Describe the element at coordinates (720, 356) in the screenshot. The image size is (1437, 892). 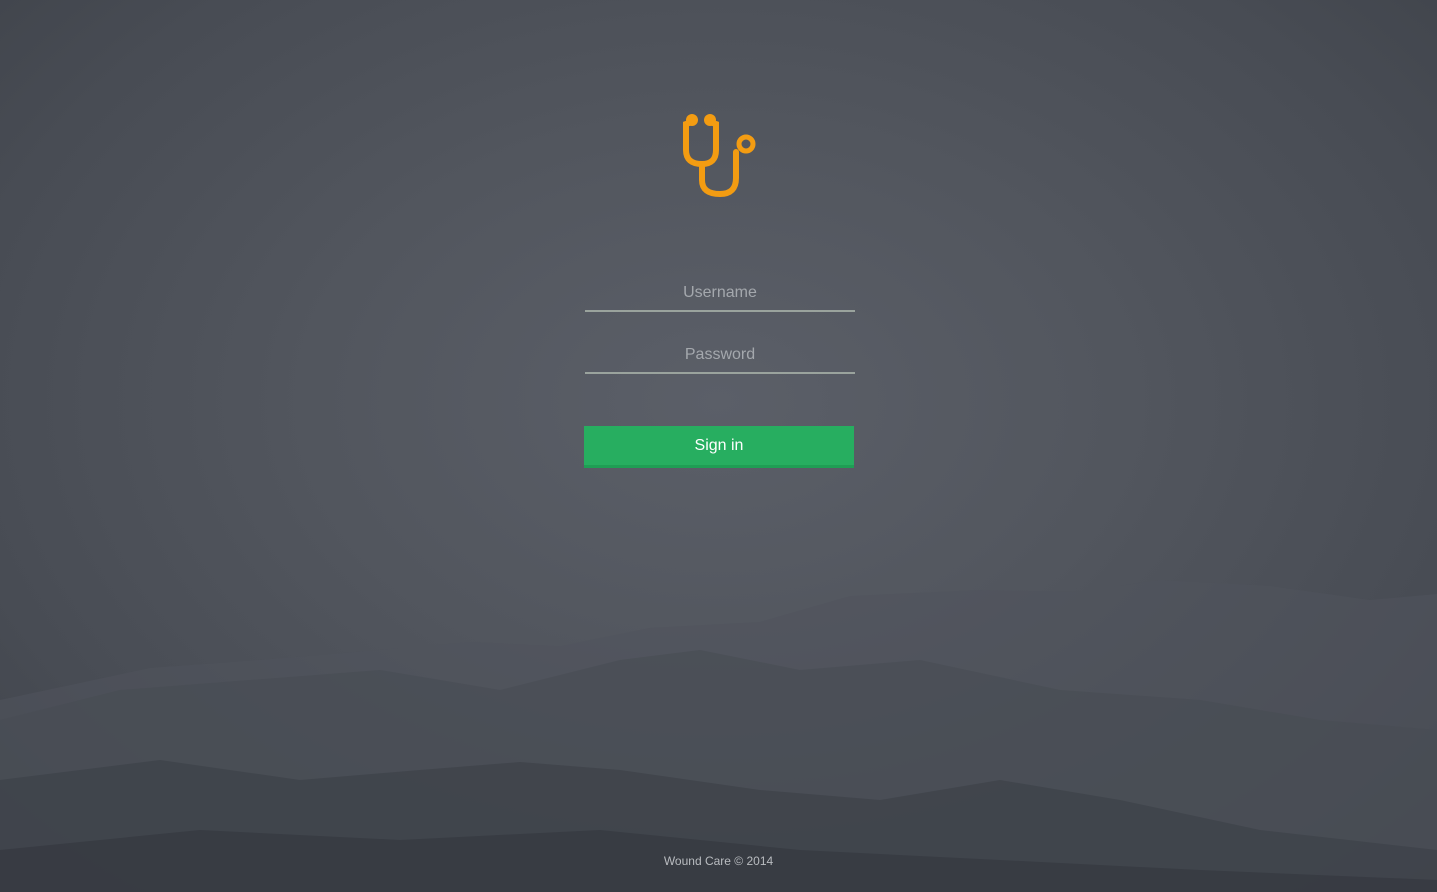
I see `password-input` at that location.